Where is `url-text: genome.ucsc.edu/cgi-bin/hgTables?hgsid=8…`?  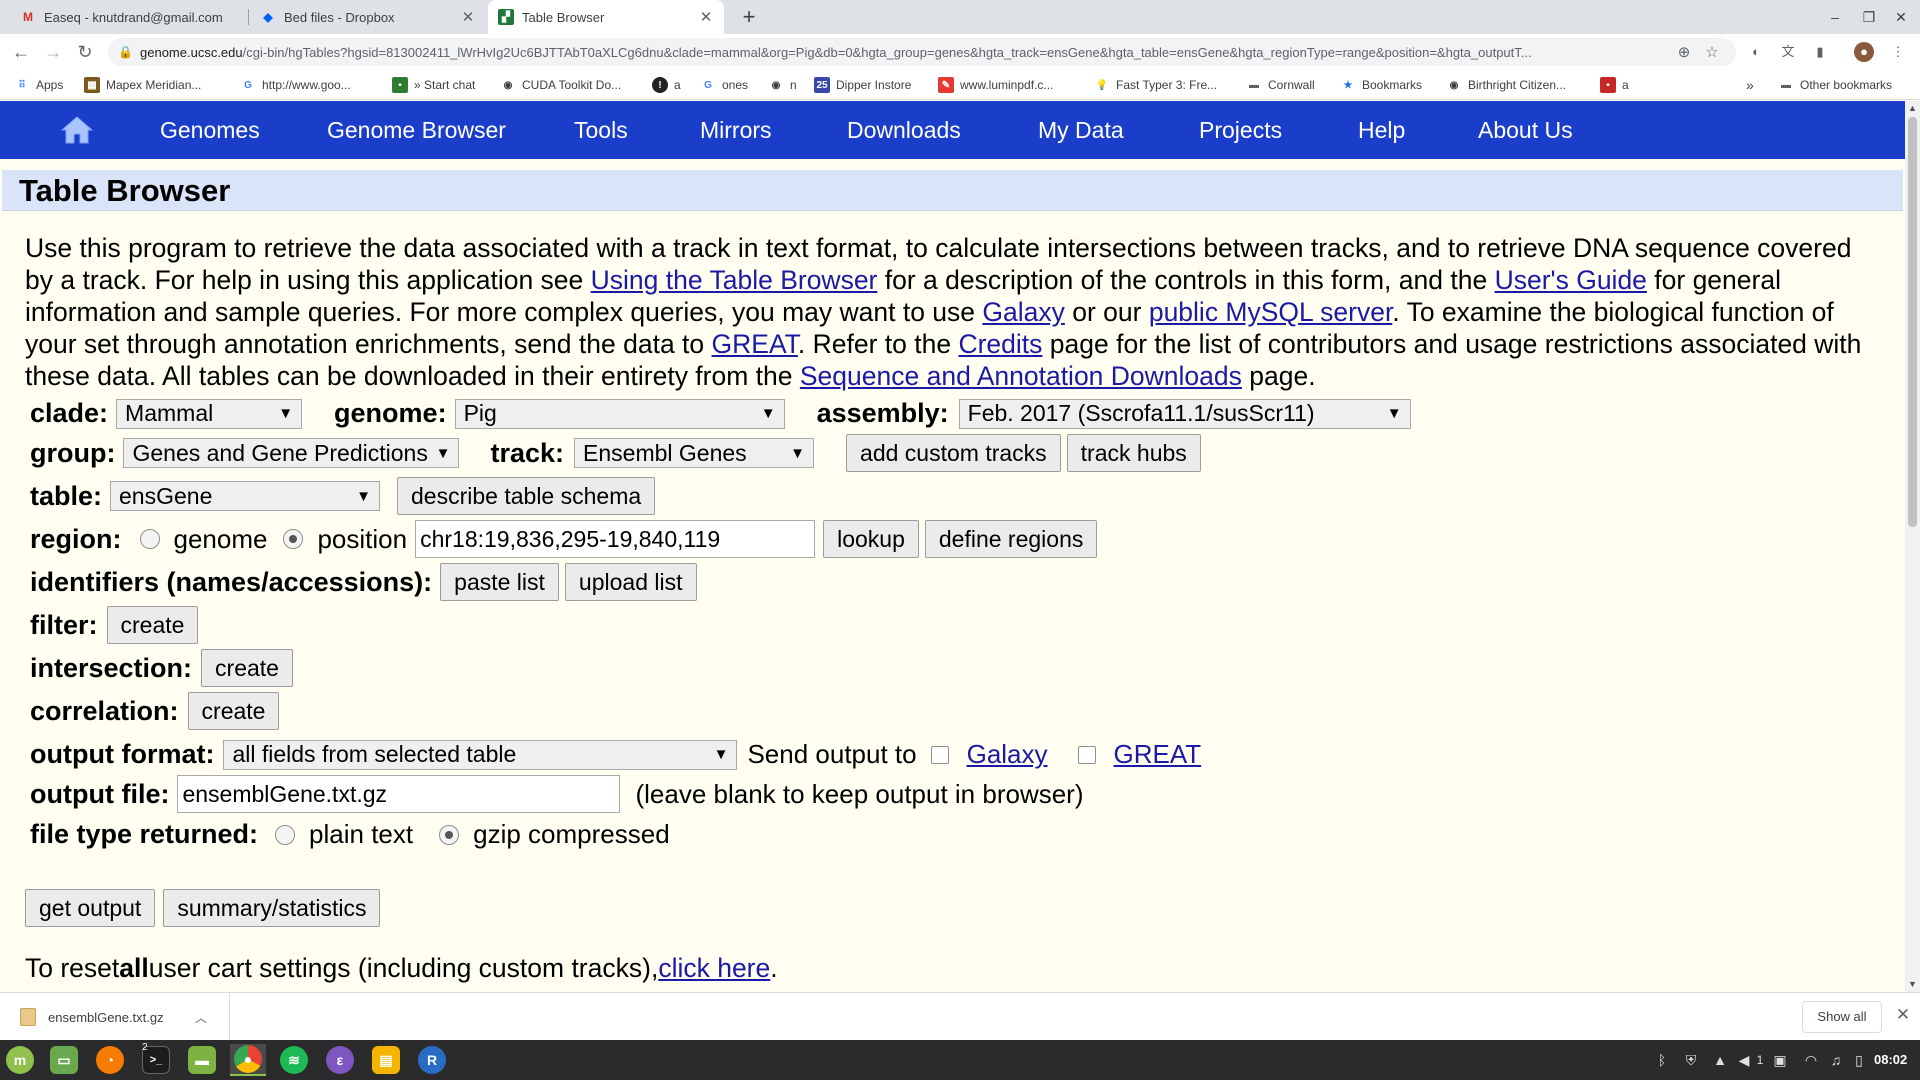
url-text: genome.ucsc.edu/cgi-bin/hgTables?hgsid=8… is located at coordinates (905, 52).